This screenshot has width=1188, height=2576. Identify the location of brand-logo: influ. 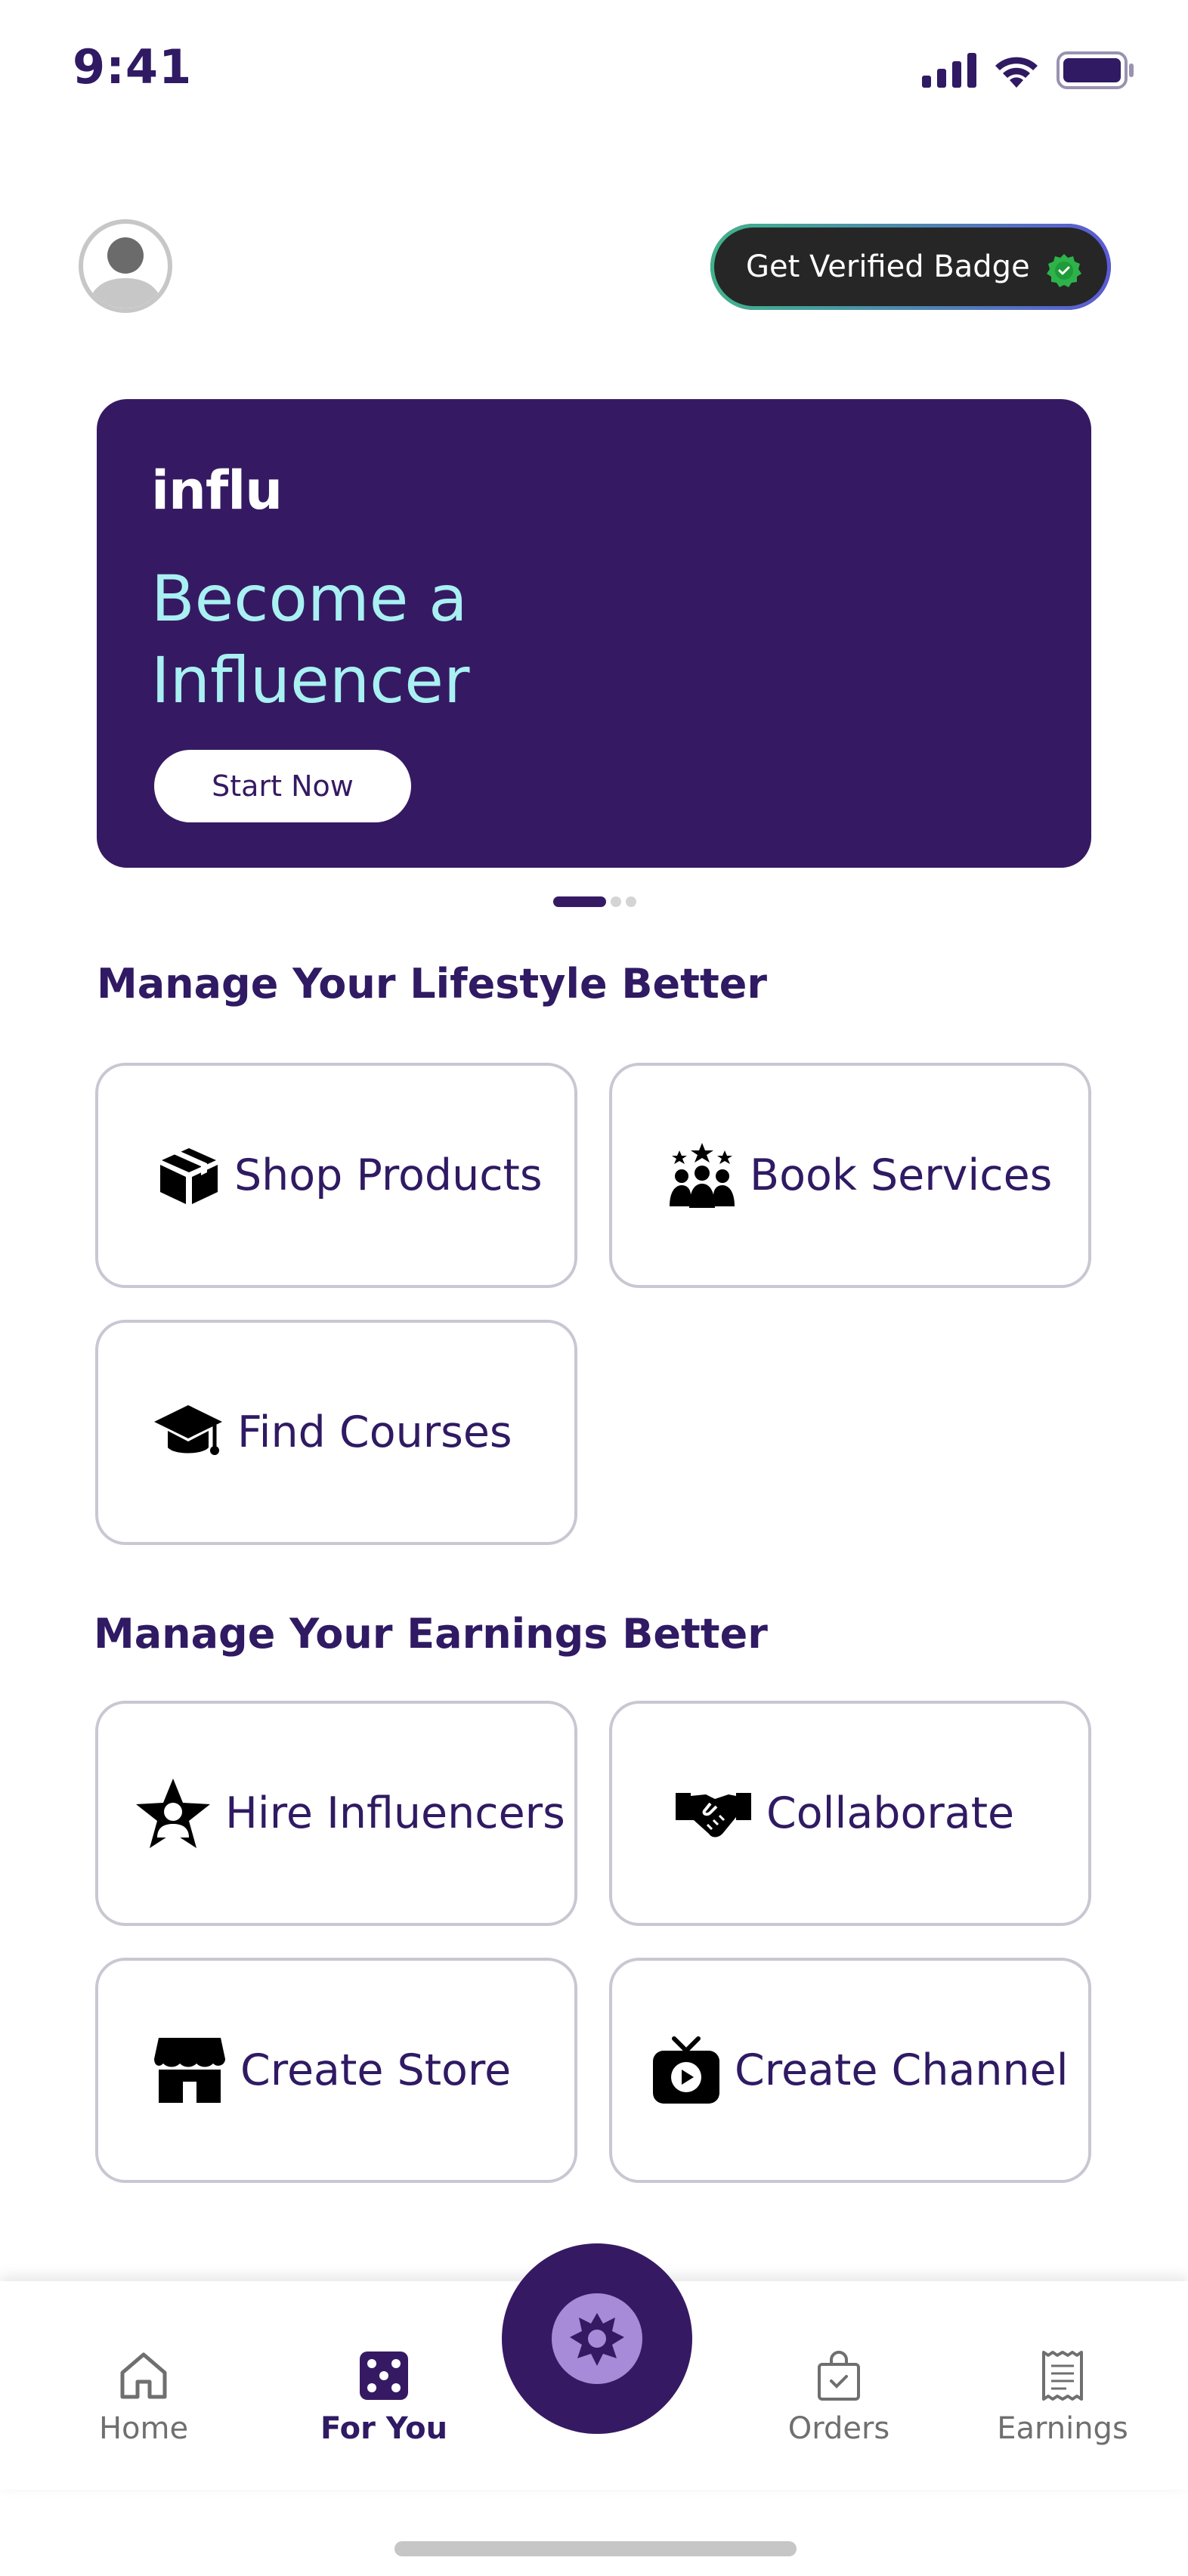
(217, 491).